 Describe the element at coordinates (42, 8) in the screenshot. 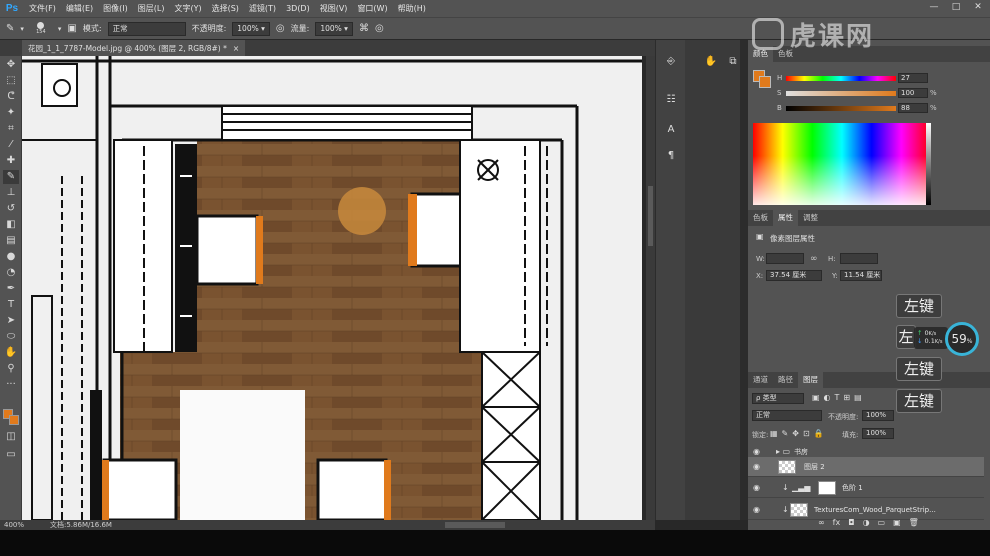

I see `menu-file: 文件(F)` at that location.